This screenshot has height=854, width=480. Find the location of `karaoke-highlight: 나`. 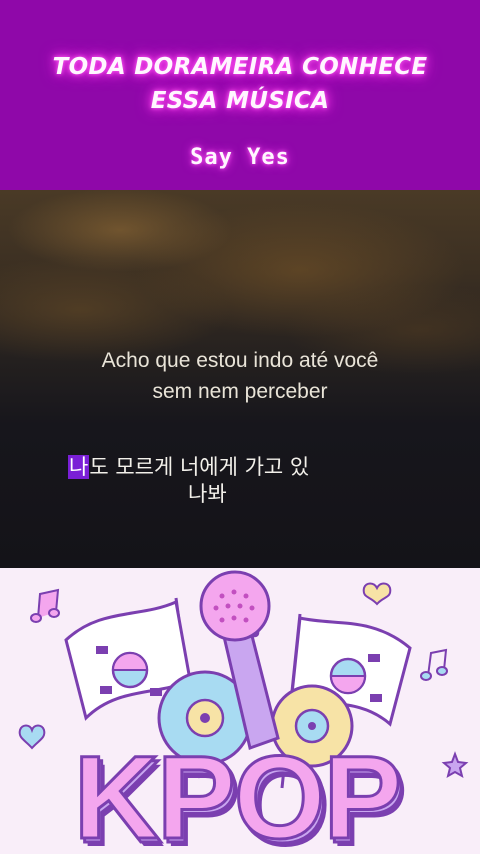

karaoke-highlight: 나 is located at coordinates (79, 467).